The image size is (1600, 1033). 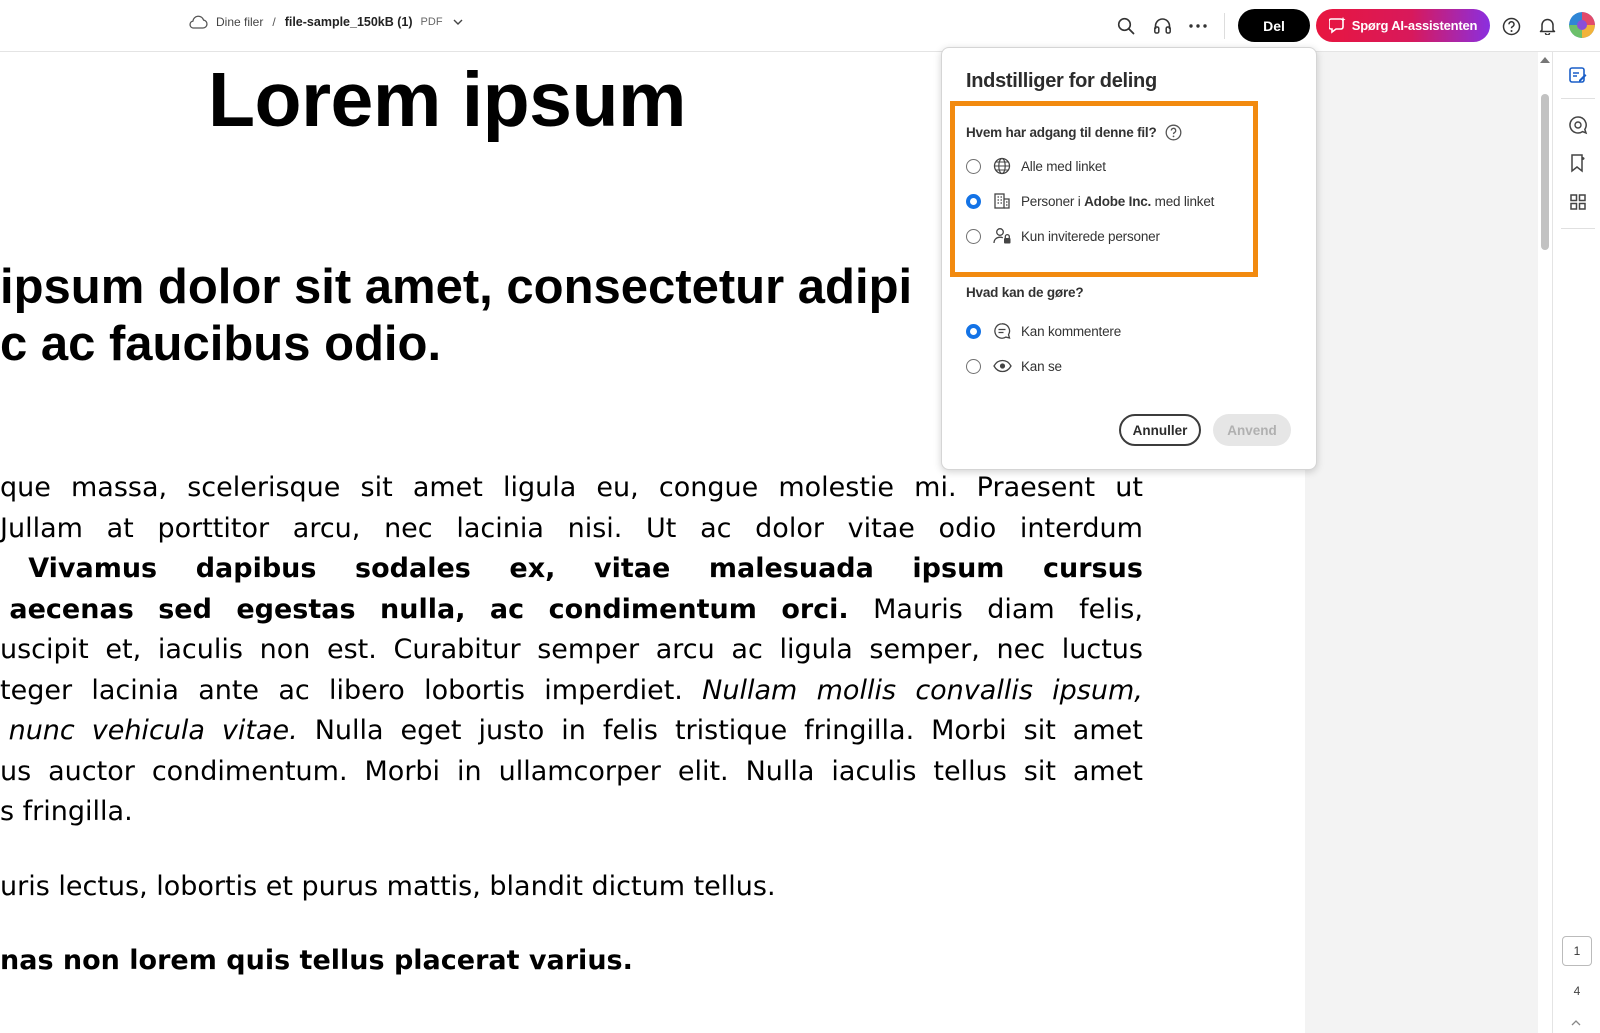 What do you see at coordinates (264, 487) in the screenshot?
I see `document-word: scelerisque` at bounding box center [264, 487].